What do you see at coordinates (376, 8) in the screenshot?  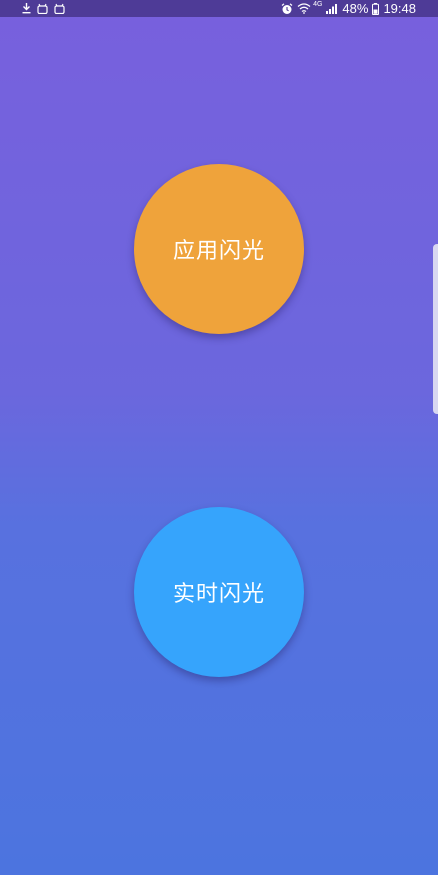 I see `battery-icon` at bounding box center [376, 8].